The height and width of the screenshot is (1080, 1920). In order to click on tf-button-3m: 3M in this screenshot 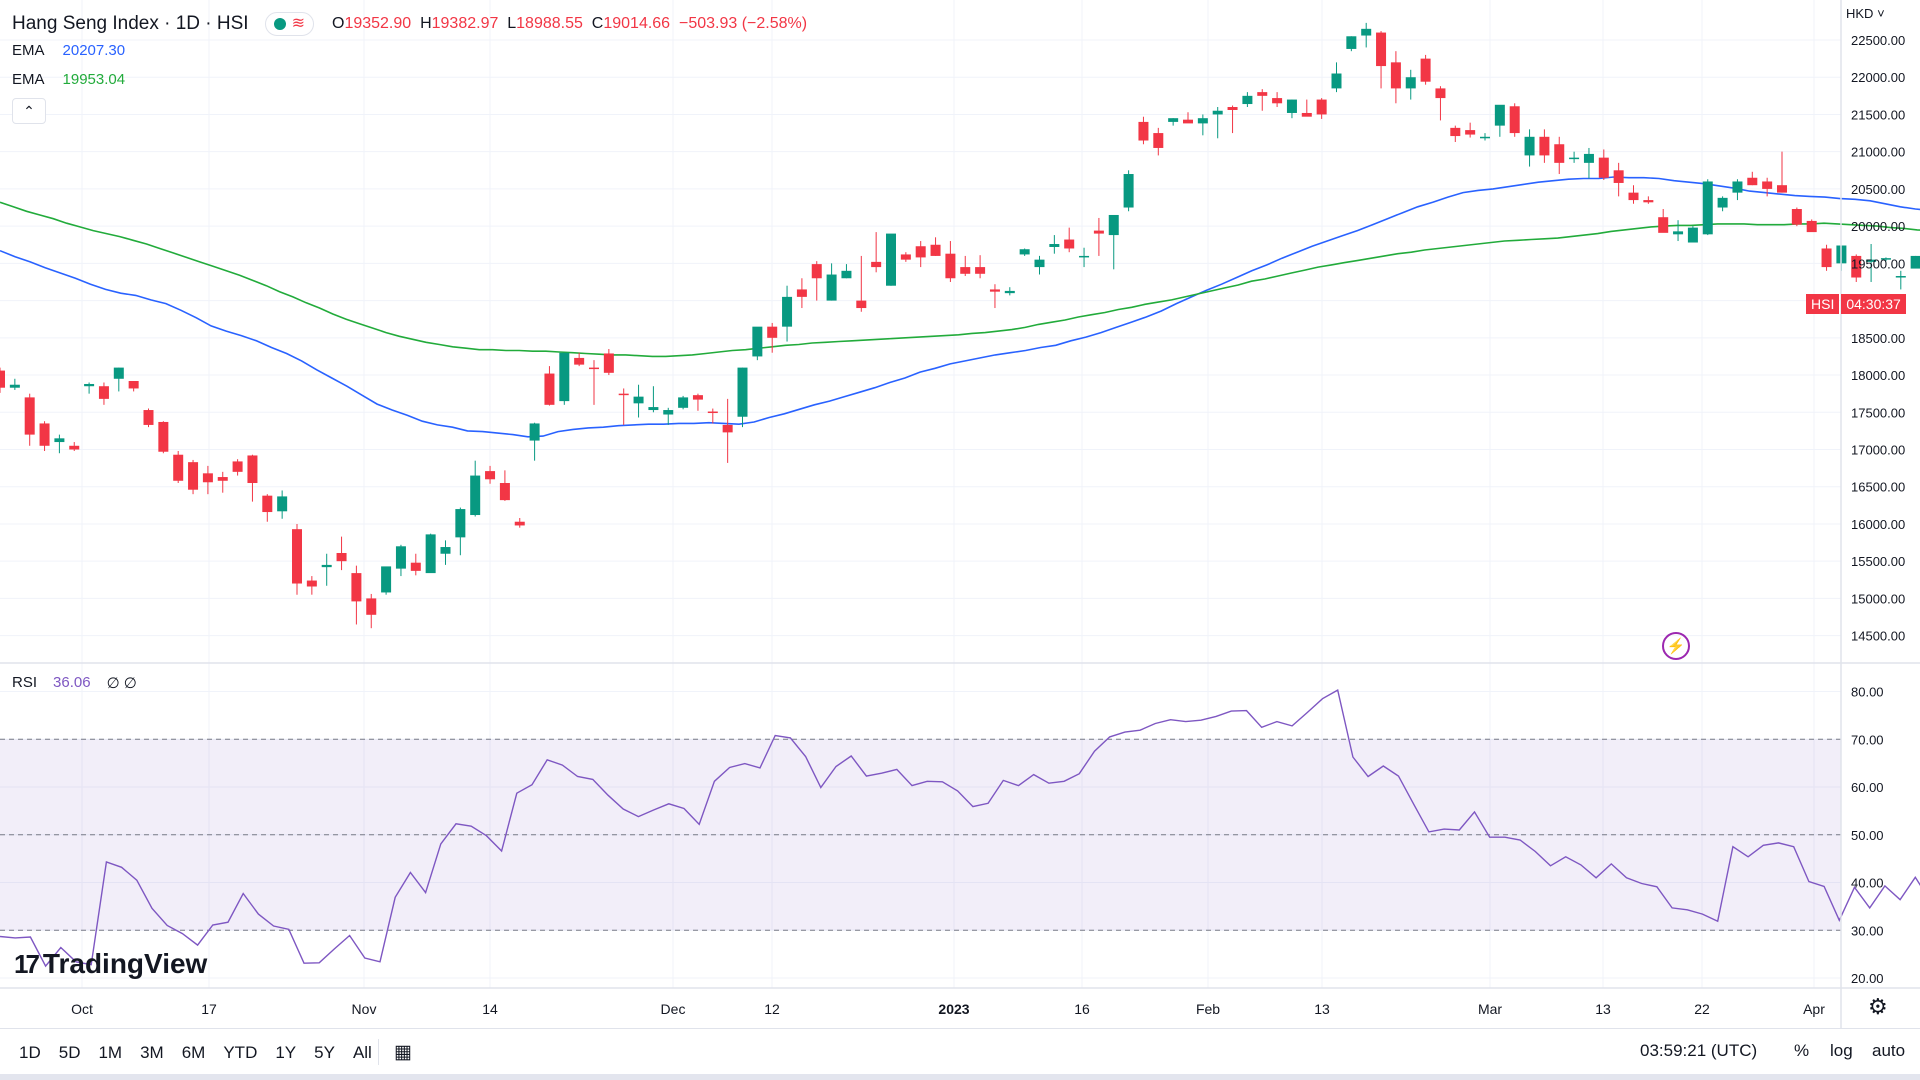, I will do `click(152, 1053)`.